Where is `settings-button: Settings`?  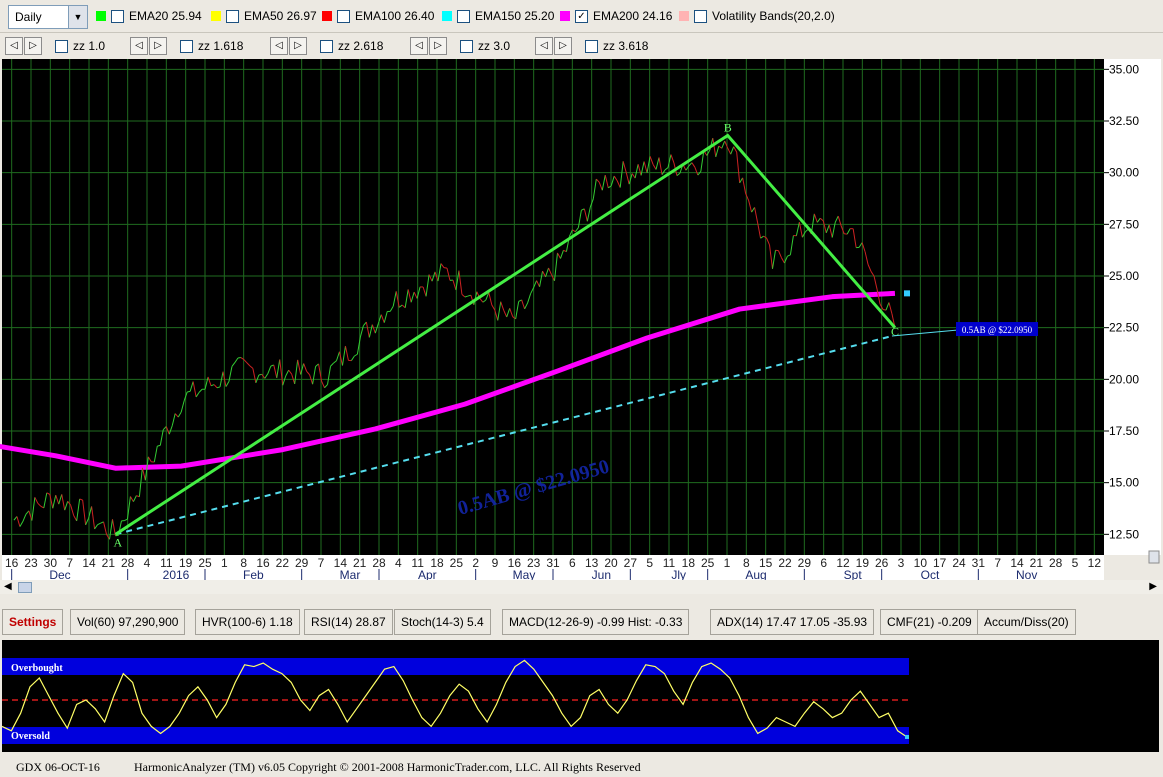 settings-button: Settings is located at coordinates (33, 622).